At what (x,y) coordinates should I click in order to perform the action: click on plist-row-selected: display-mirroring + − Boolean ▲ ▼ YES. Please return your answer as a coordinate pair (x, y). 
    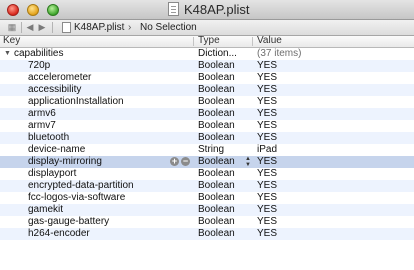
    Looking at the image, I should click on (207, 162).